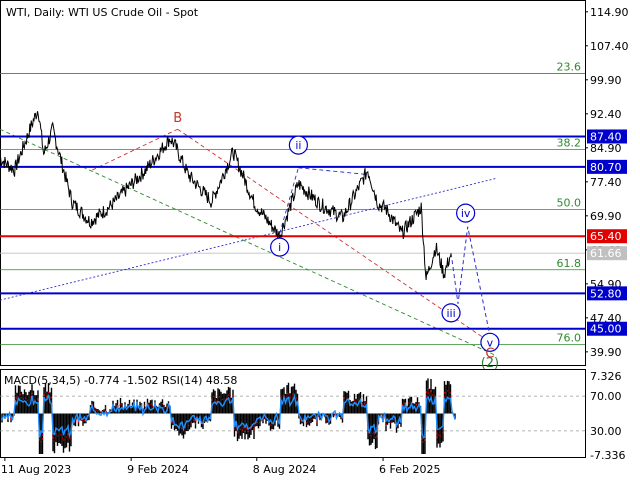 The height and width of the screenshot is (484, 640). What do you see at coordinates (284, 469) in the screenshot?
I see `x-tick-label: 8 Aug 2024` at bounding box center [284, 469].